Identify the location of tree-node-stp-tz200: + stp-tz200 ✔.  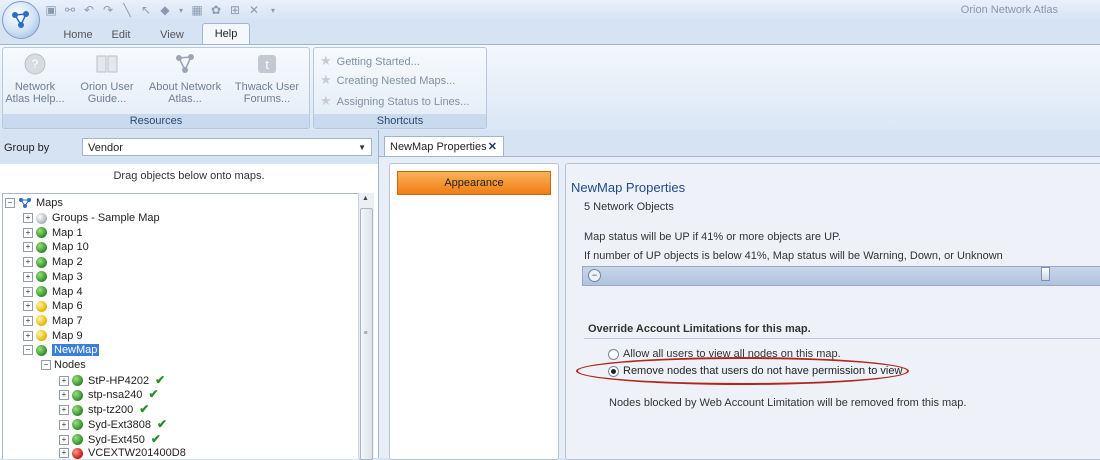
(104, 409).